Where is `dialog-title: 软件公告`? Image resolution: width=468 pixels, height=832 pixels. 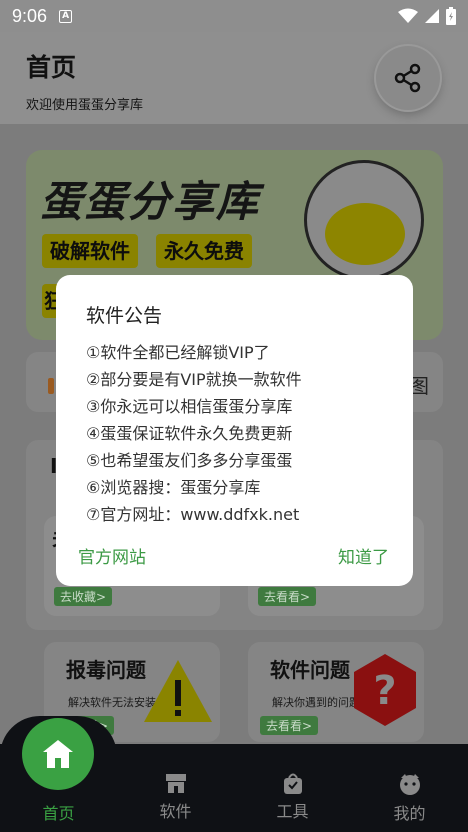 dialog-title: 软件公告 is located at coordinates (124, 316).